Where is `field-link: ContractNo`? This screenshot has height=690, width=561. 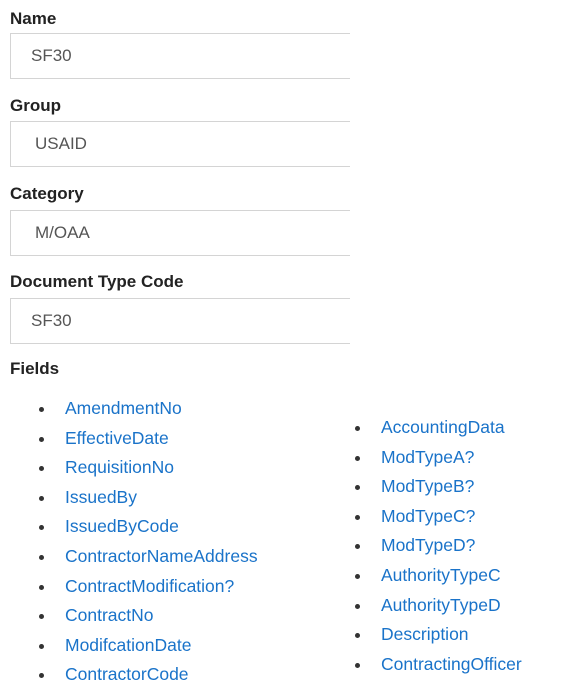 field-link: ContractNo is located at coordinates (109, 615).